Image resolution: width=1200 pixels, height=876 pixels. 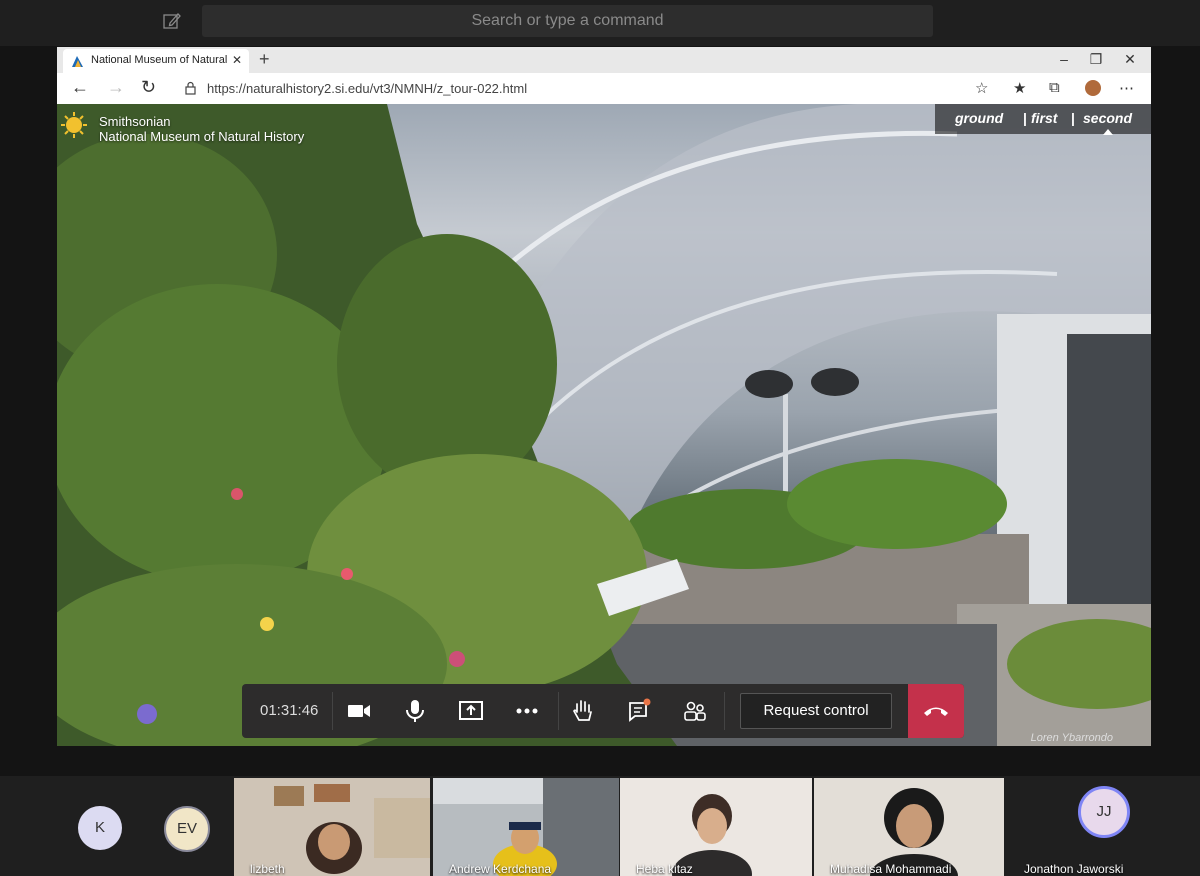 I want to click on participant-name: Muhadisa Mohammadi, so click(x=891, y=869).